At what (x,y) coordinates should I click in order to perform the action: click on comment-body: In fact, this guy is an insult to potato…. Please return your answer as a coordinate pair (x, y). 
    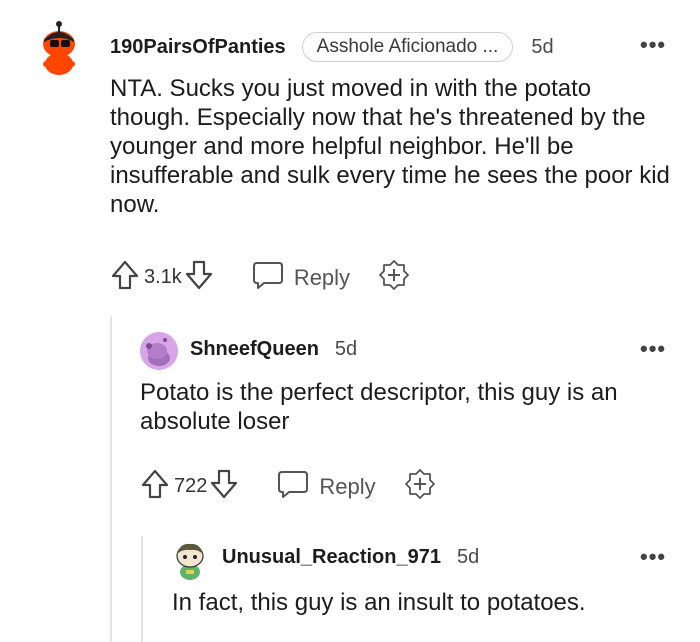
    Looking at the image, I should click on (379, 602).